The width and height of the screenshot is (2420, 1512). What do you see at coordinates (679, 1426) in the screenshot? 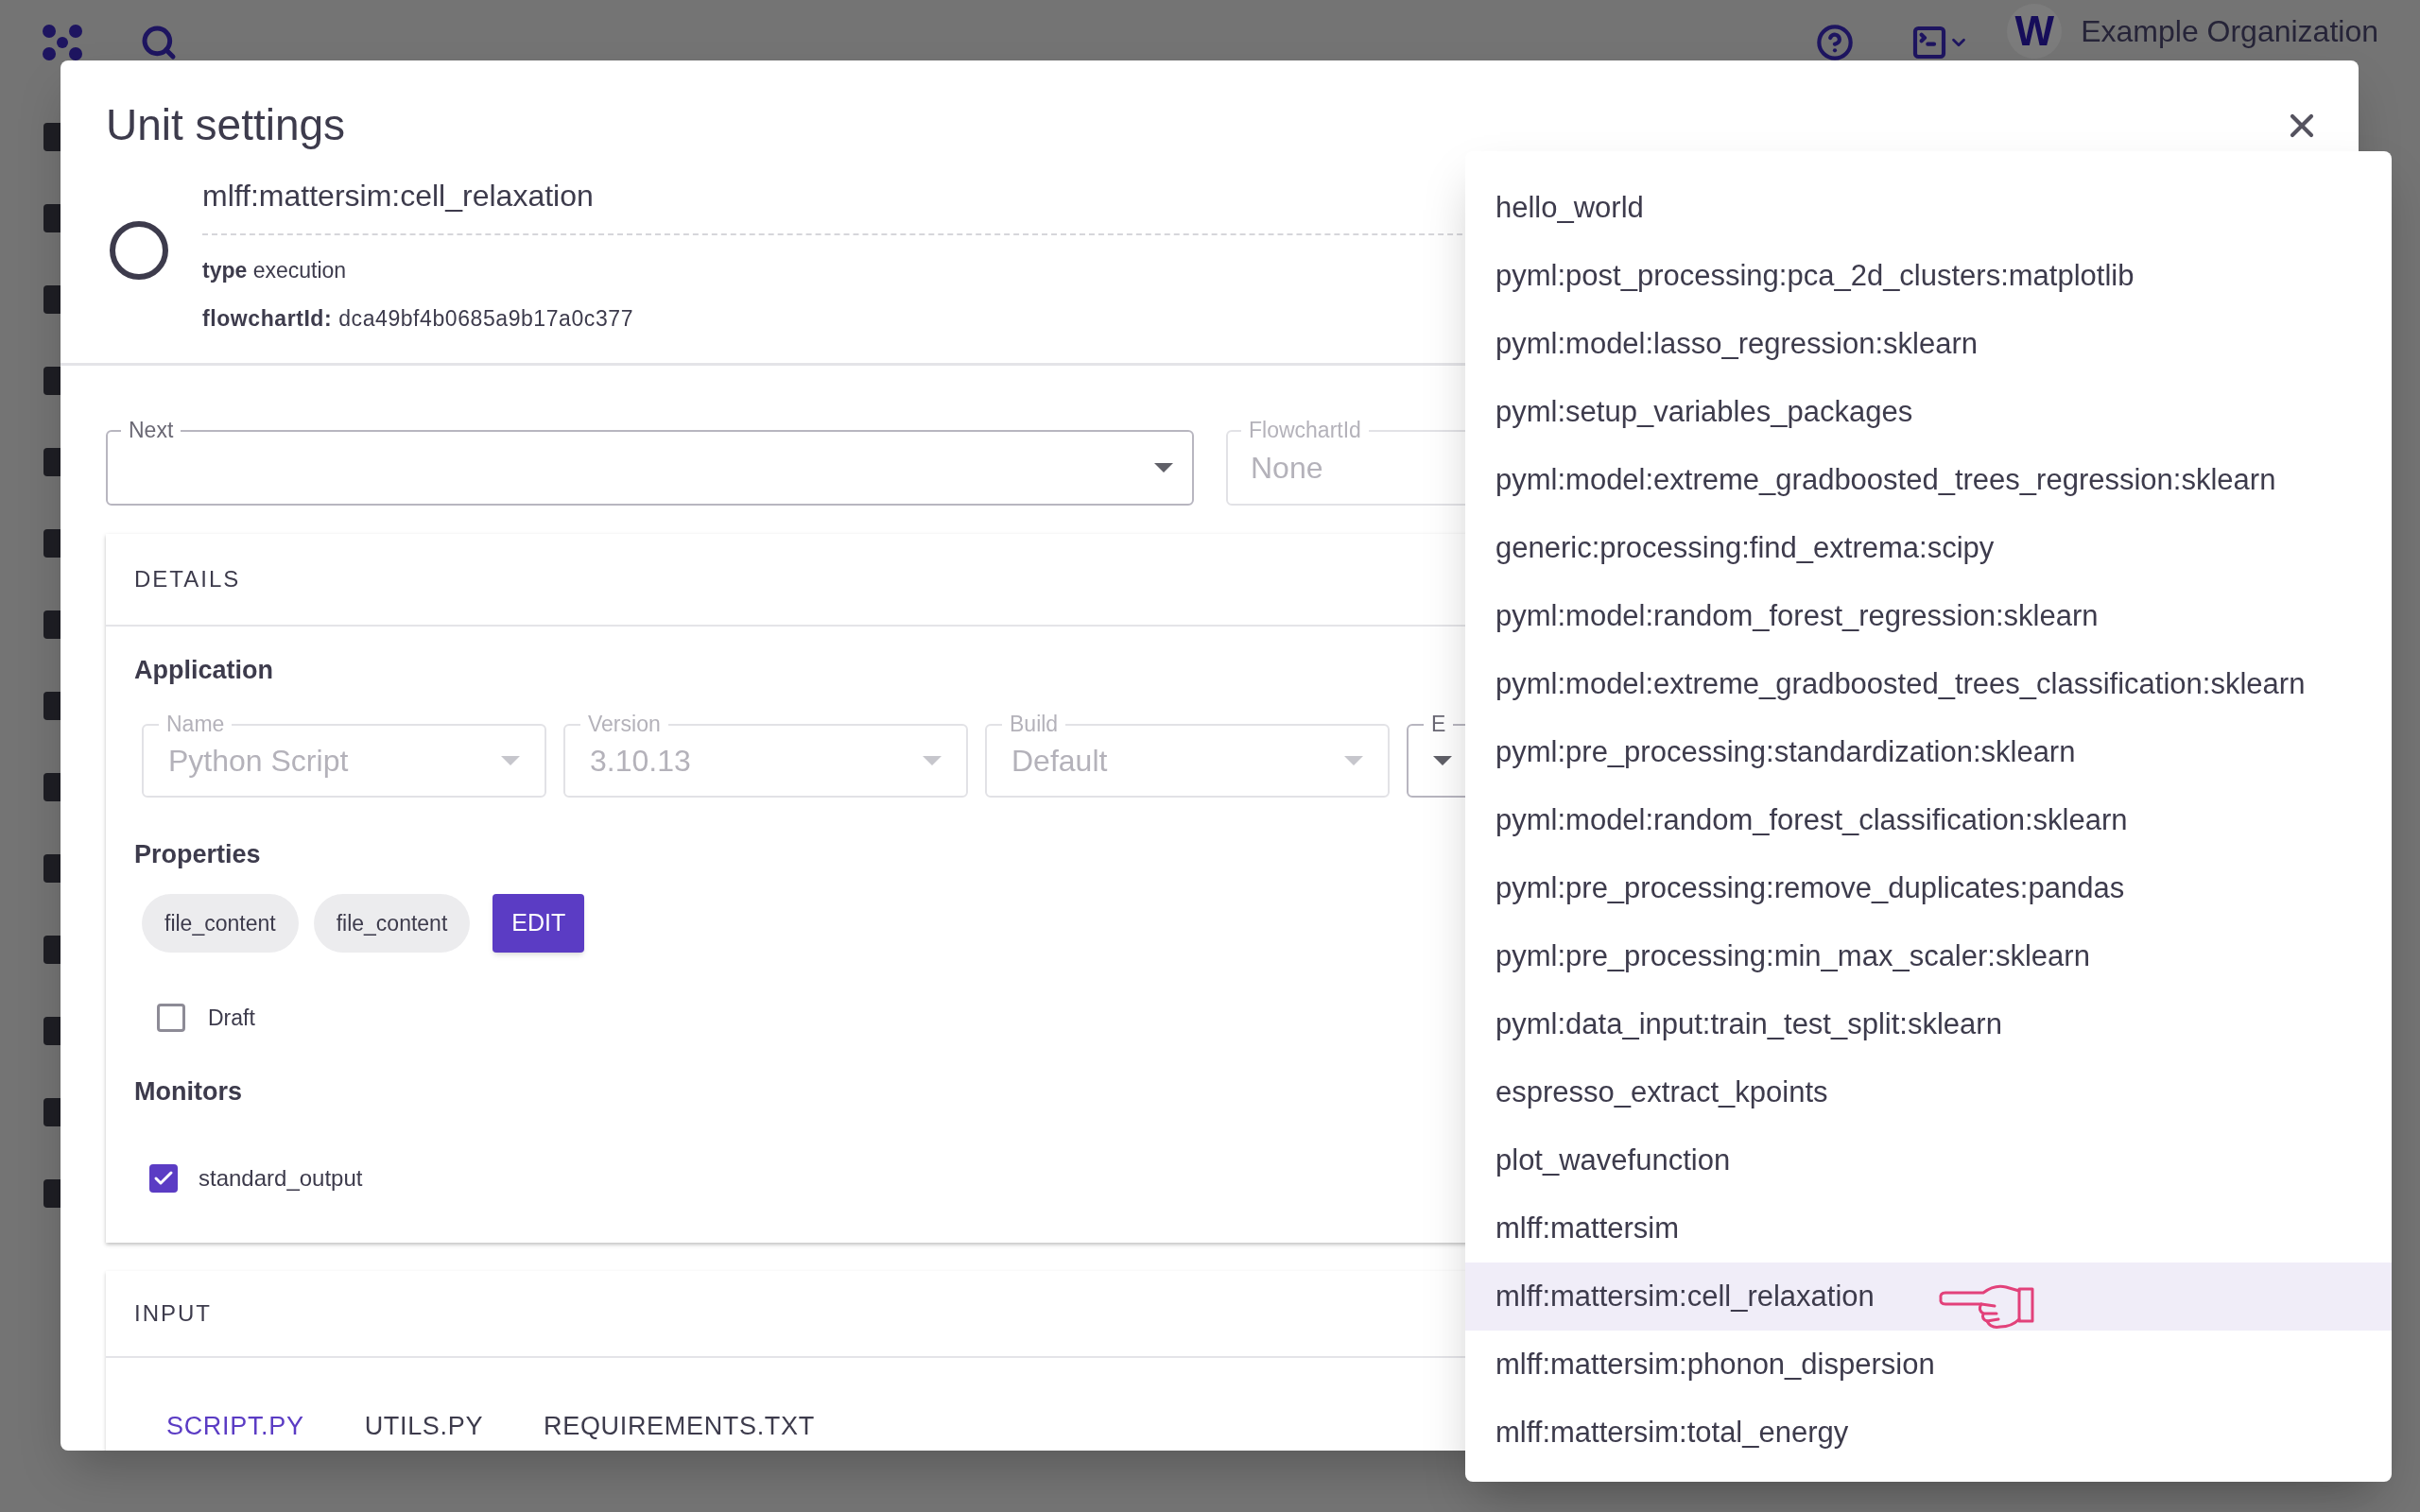
I see `file-tab: REQUIREMENTS.TXT` at bounding box center [679, 1426].